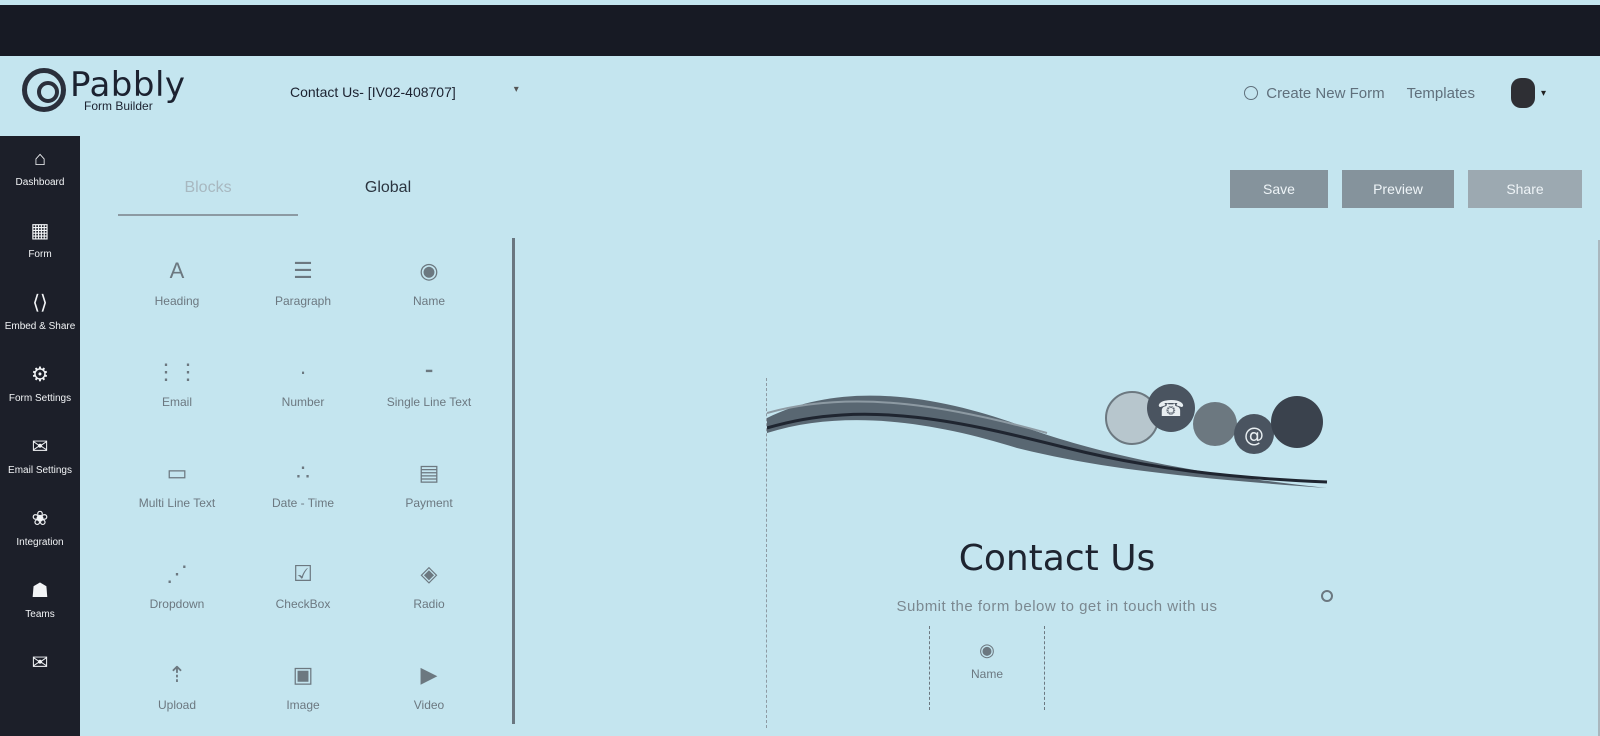  I want to click on block-single-line-text: ⁃ Single Line Text, so click(429, 395).